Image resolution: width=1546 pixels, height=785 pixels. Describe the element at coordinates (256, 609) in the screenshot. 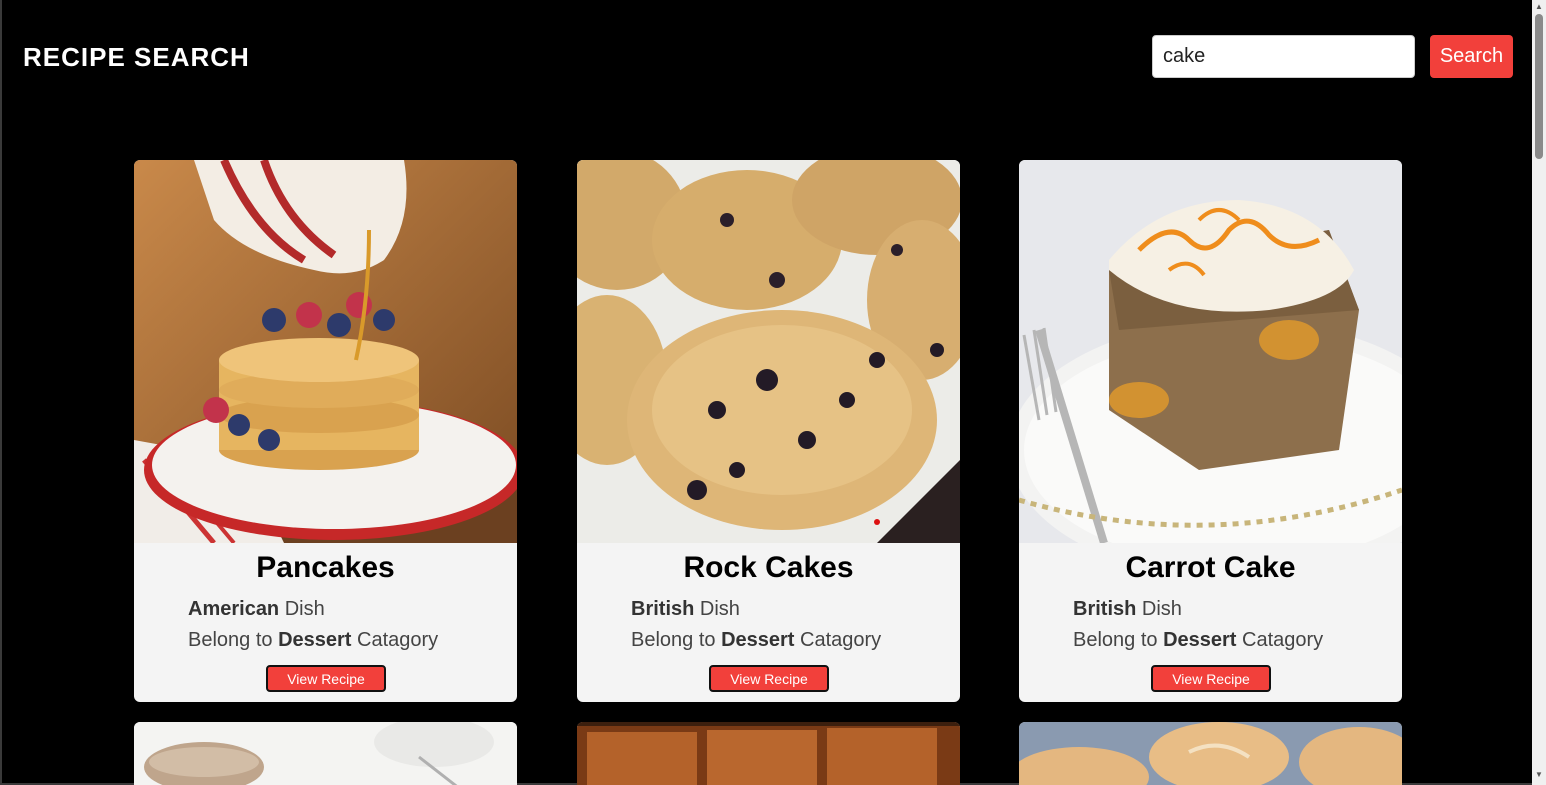

I see `recipe-area: American Dish` at that location.